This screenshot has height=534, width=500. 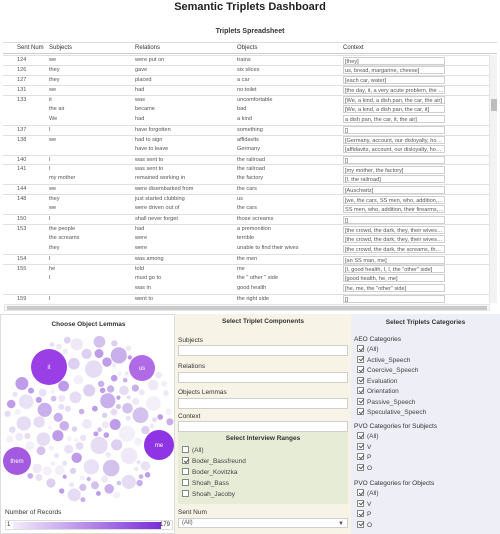 What do you see at coordinates (263, 403) in the screenshot?
I see `objects-lemmas-input` at bounding box center [263, 403].